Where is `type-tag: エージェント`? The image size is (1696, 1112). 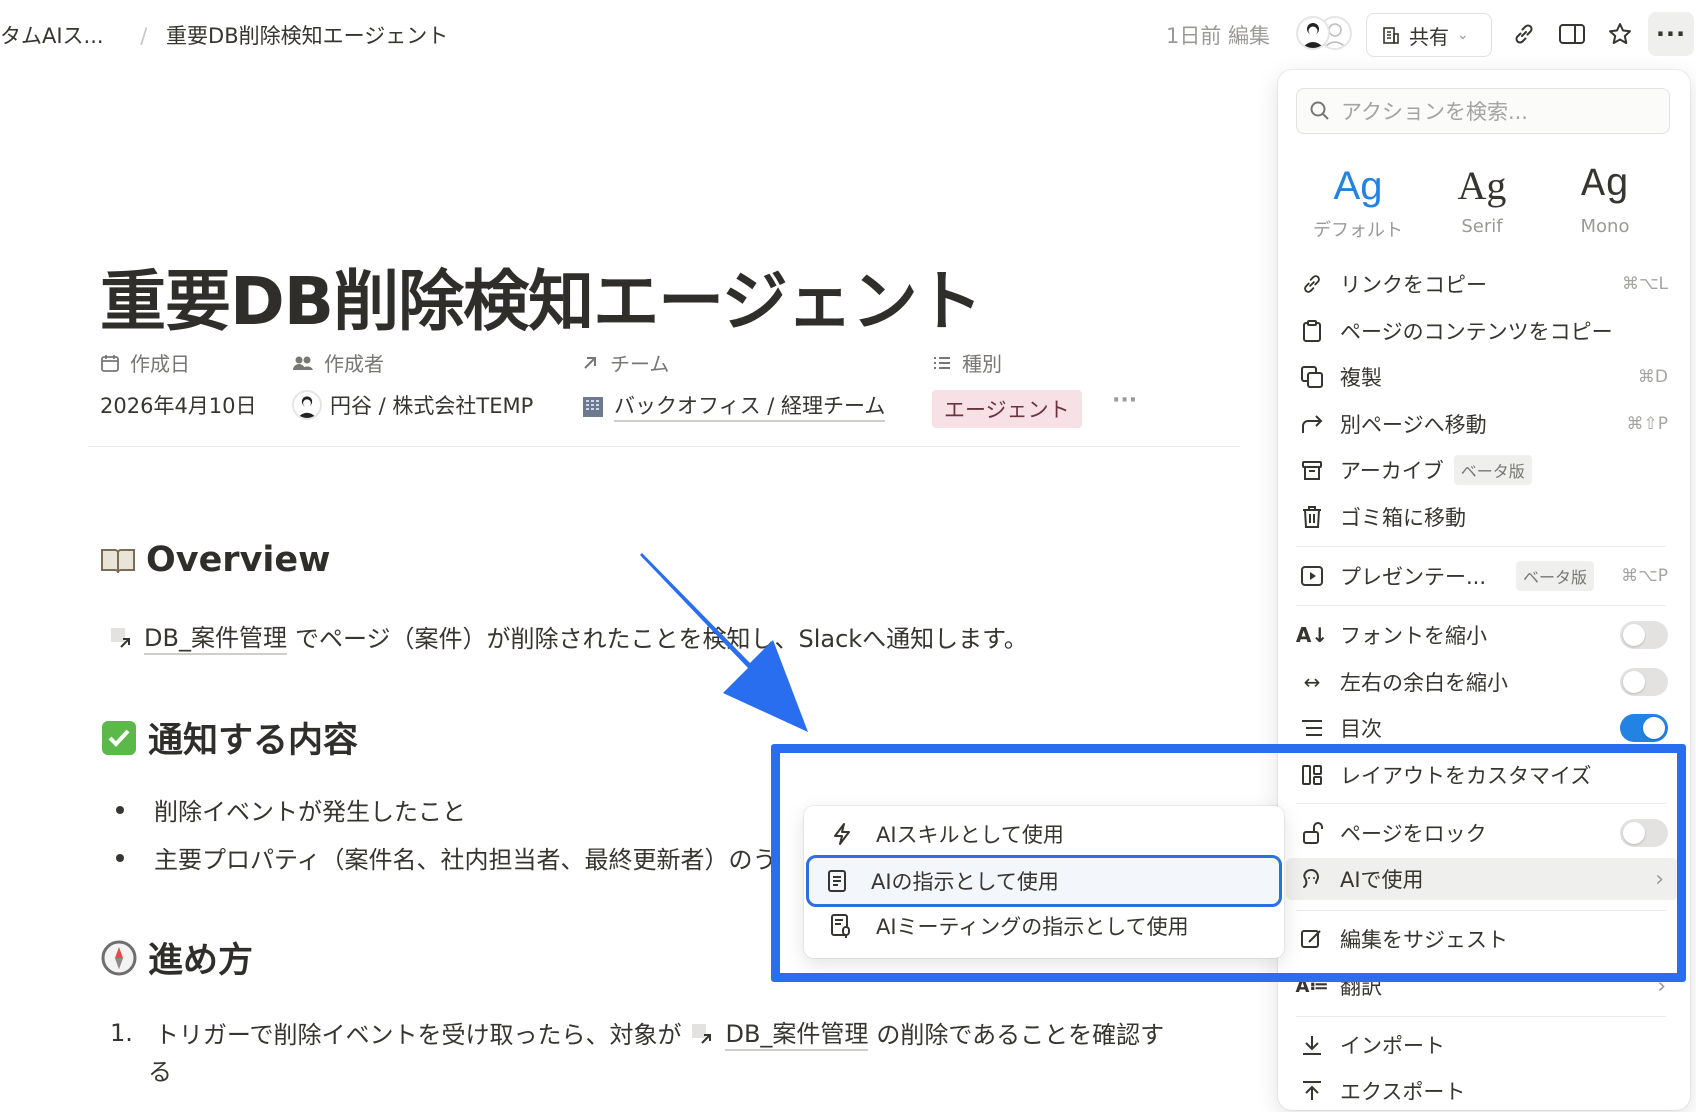
type-tag: エージェント is located at coordinates (1007, 409).